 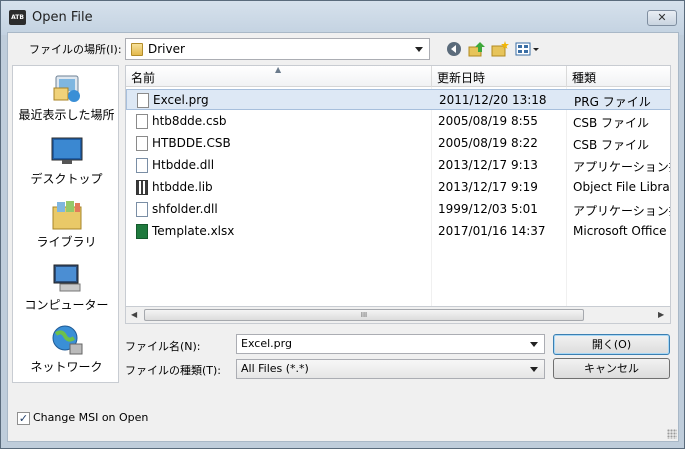 I want to click on place-network: ネットワーク, so click(x=66, y=349).